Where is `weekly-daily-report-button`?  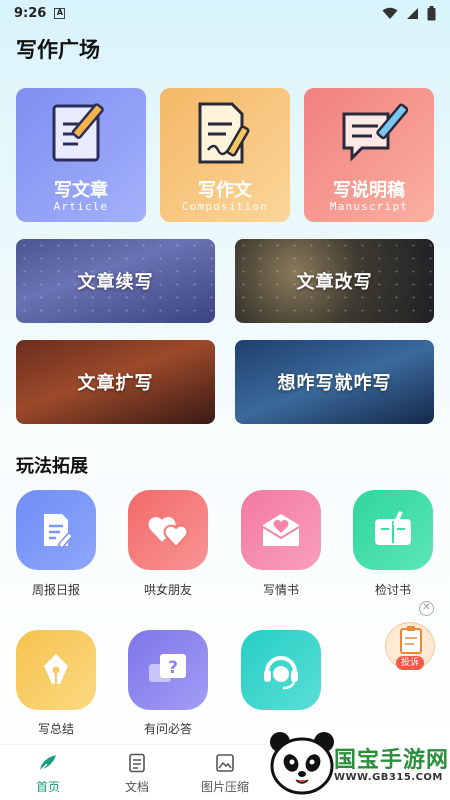
weekly-daily-report-button is located at coordinates (56, 530).